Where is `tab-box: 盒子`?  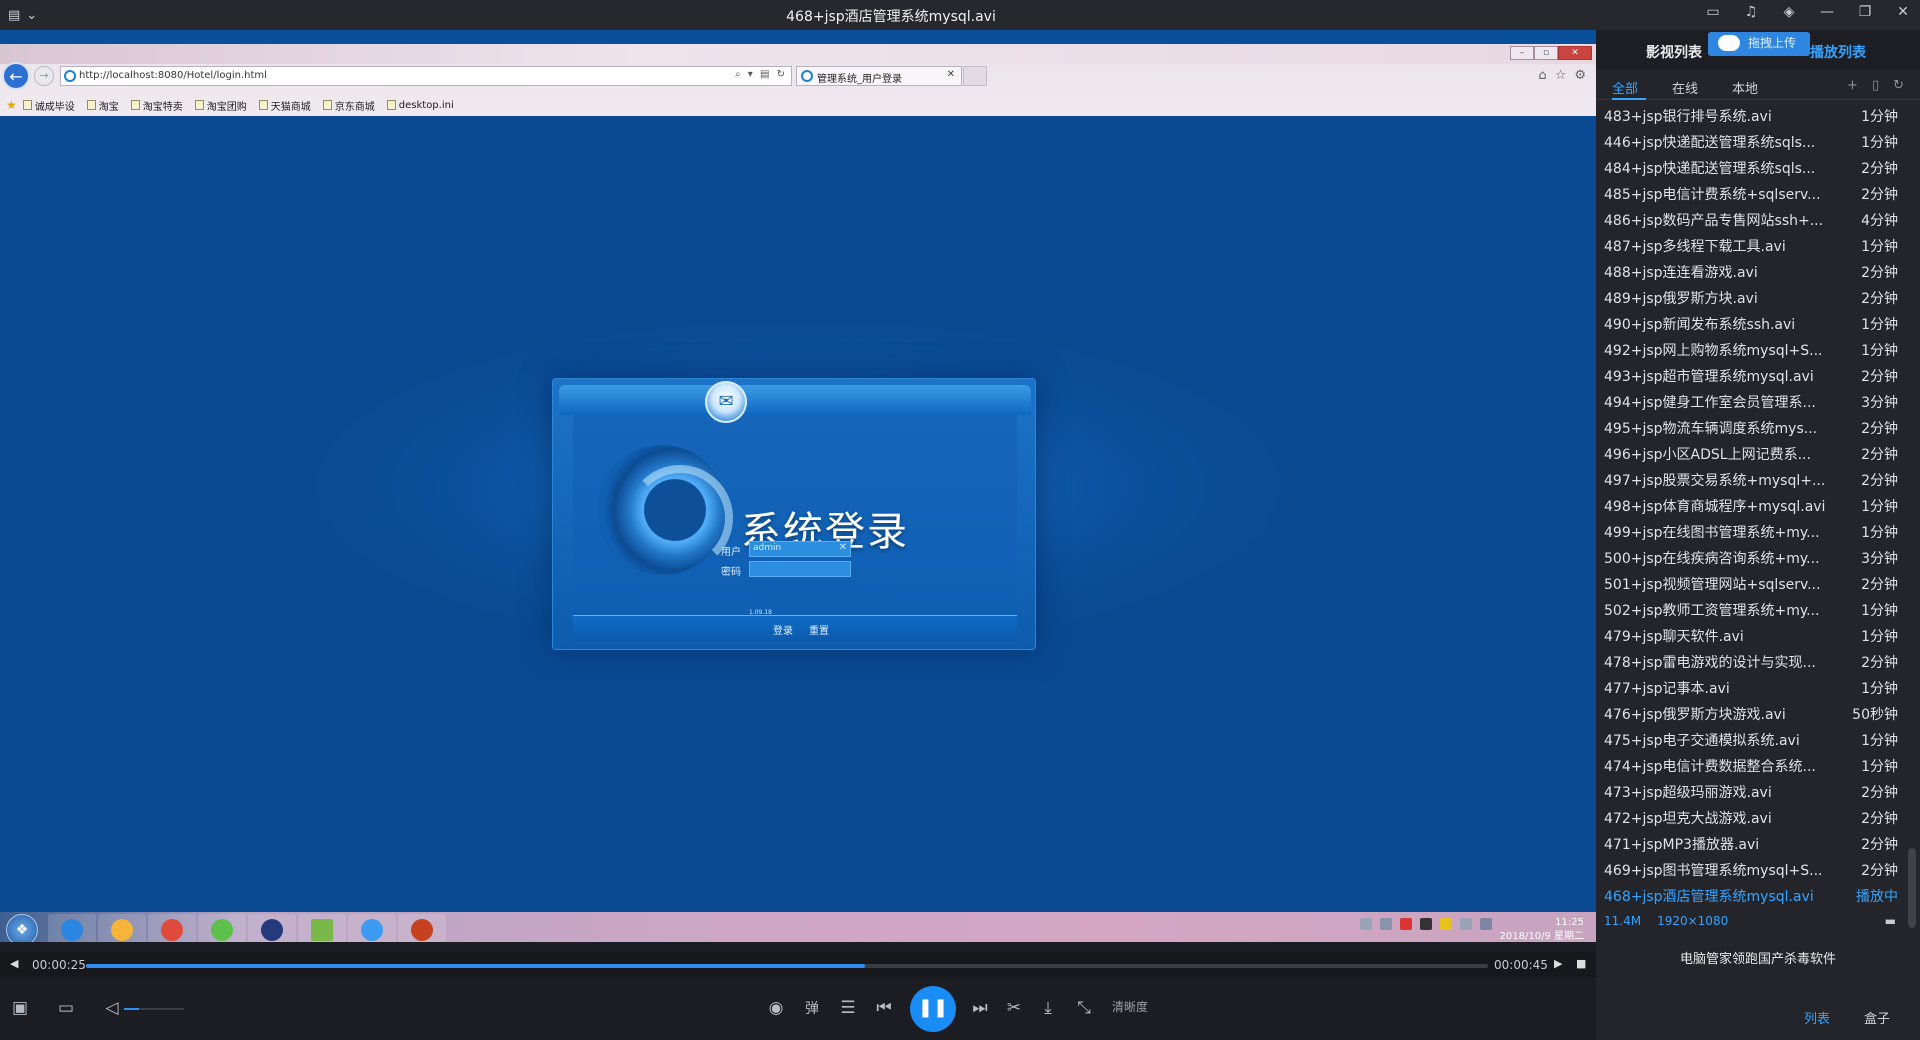
tab-box: 盒子 is located at coordinates (1877, 1017).